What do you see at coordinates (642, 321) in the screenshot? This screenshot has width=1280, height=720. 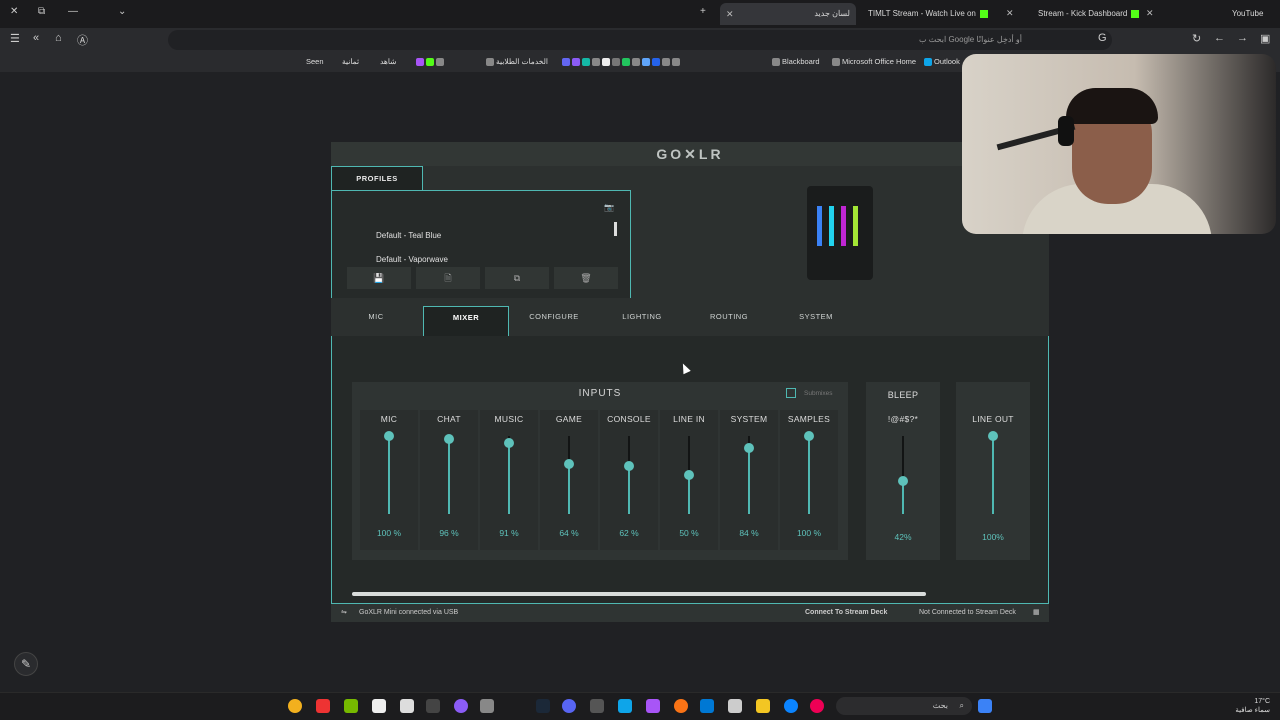 I see `tab-lighting: LIGHTING` at bounding box center [642, 321].